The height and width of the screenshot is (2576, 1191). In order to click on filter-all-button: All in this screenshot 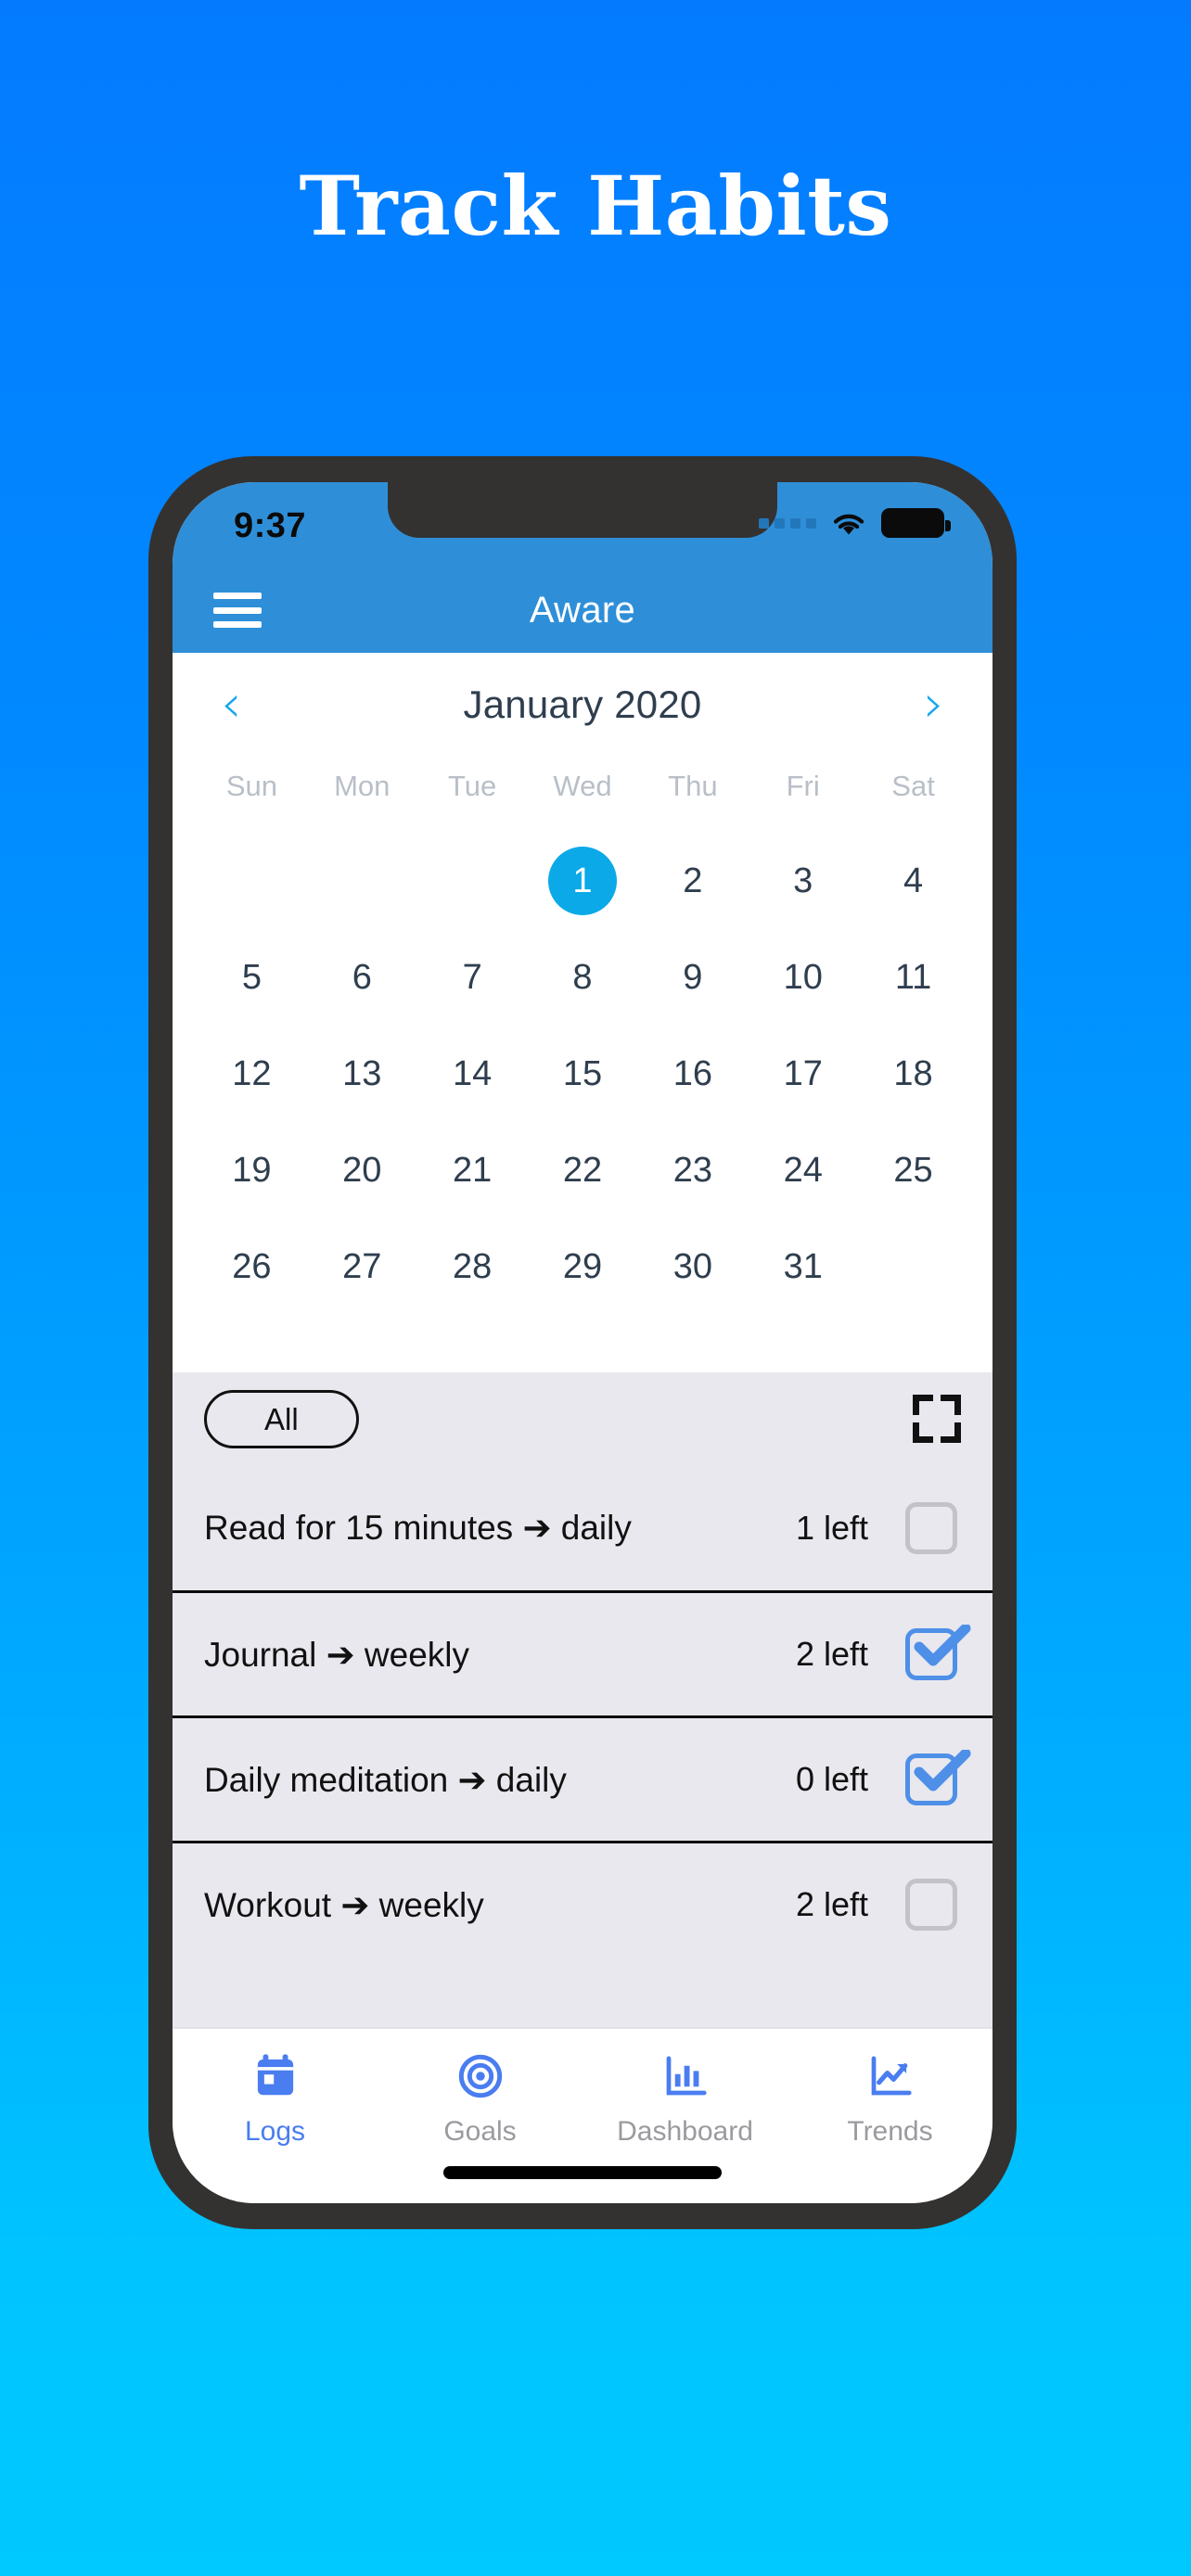, I will do `click(281, 1418)`.